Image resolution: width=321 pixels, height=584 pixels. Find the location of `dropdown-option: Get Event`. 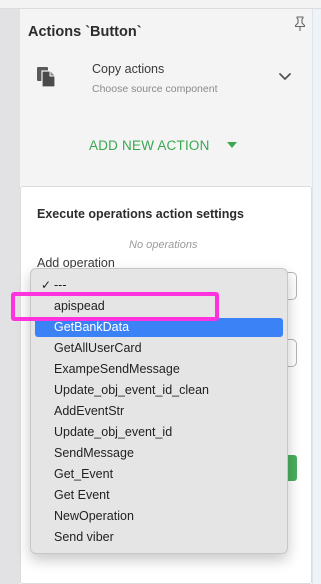

dropdown-option: Get Event is located at coordinates (159, 495).